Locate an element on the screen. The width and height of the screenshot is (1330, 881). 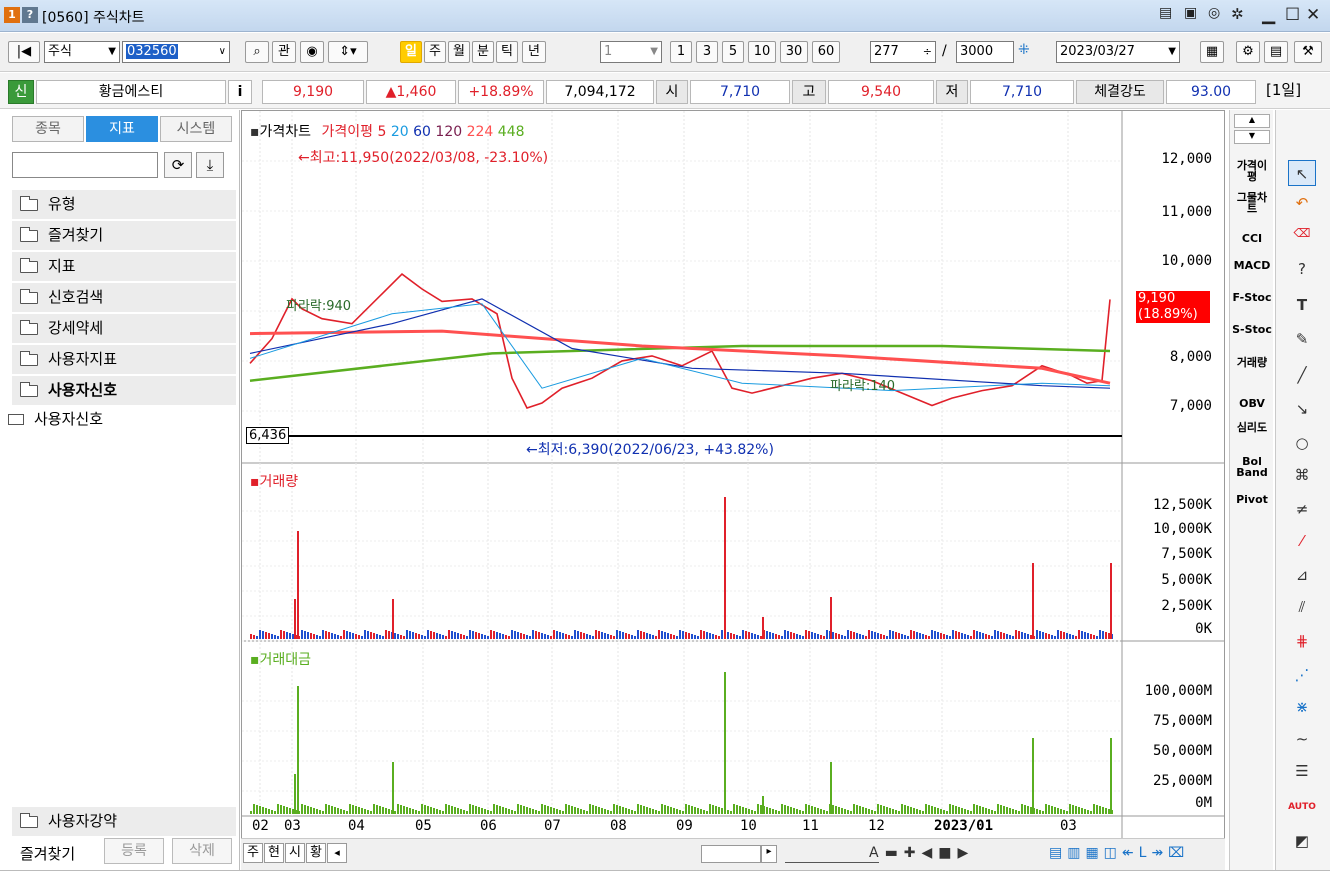
indicator-macd: MACD is located at coordinates (1252, 265).